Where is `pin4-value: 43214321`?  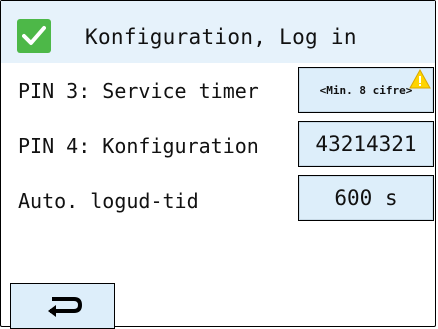
pin4-value: 43214321 is located at coordinates (366, 144).